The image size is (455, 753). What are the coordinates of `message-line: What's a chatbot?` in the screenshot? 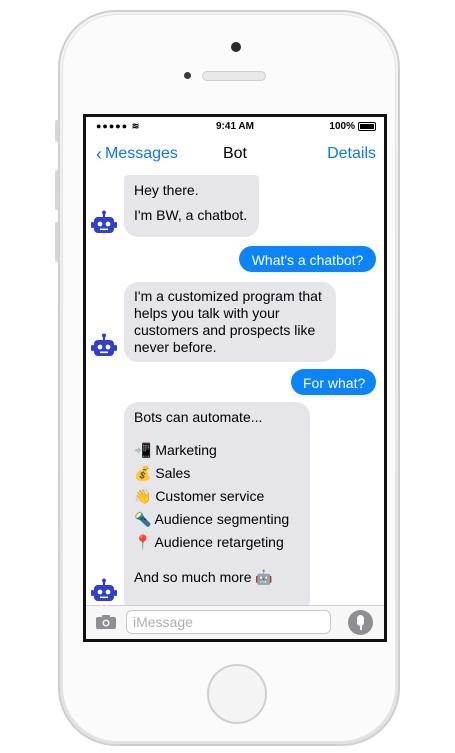 It's located at (307, 260).